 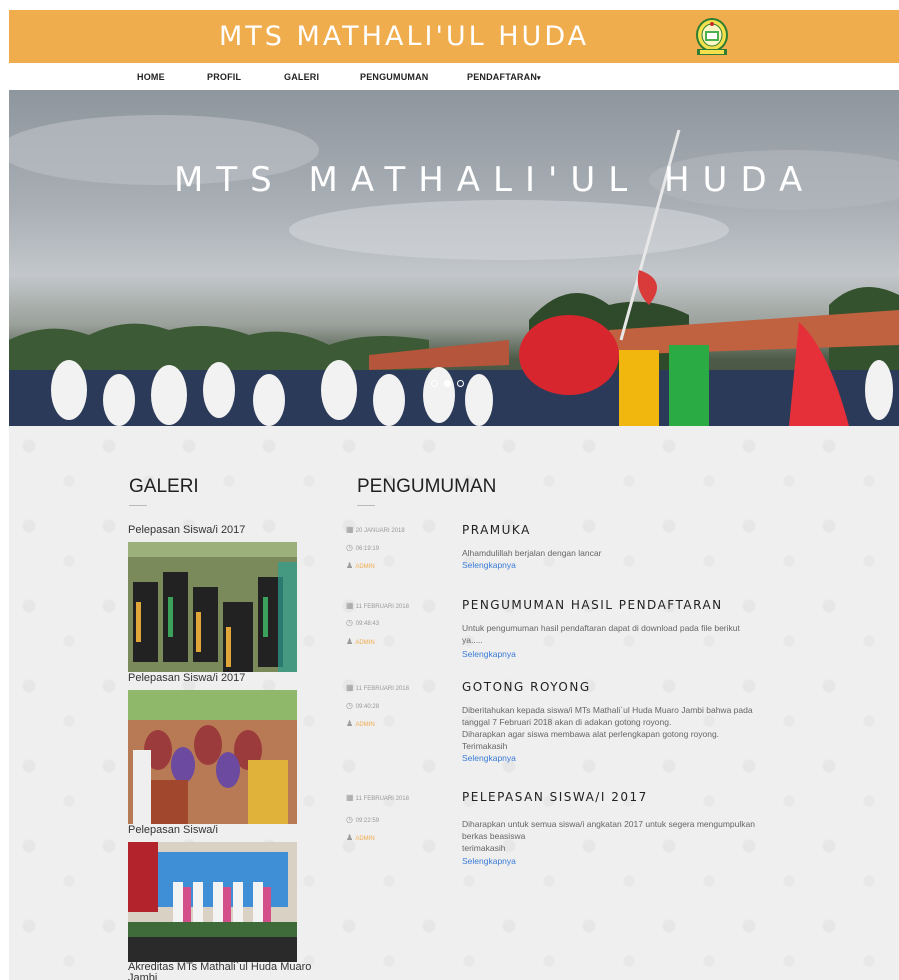 What do you see at coordinates (394, 77) in the screenshot?
I see `nav-pengumuman: PENGUMUMAN` at bounding box center [394, 77].